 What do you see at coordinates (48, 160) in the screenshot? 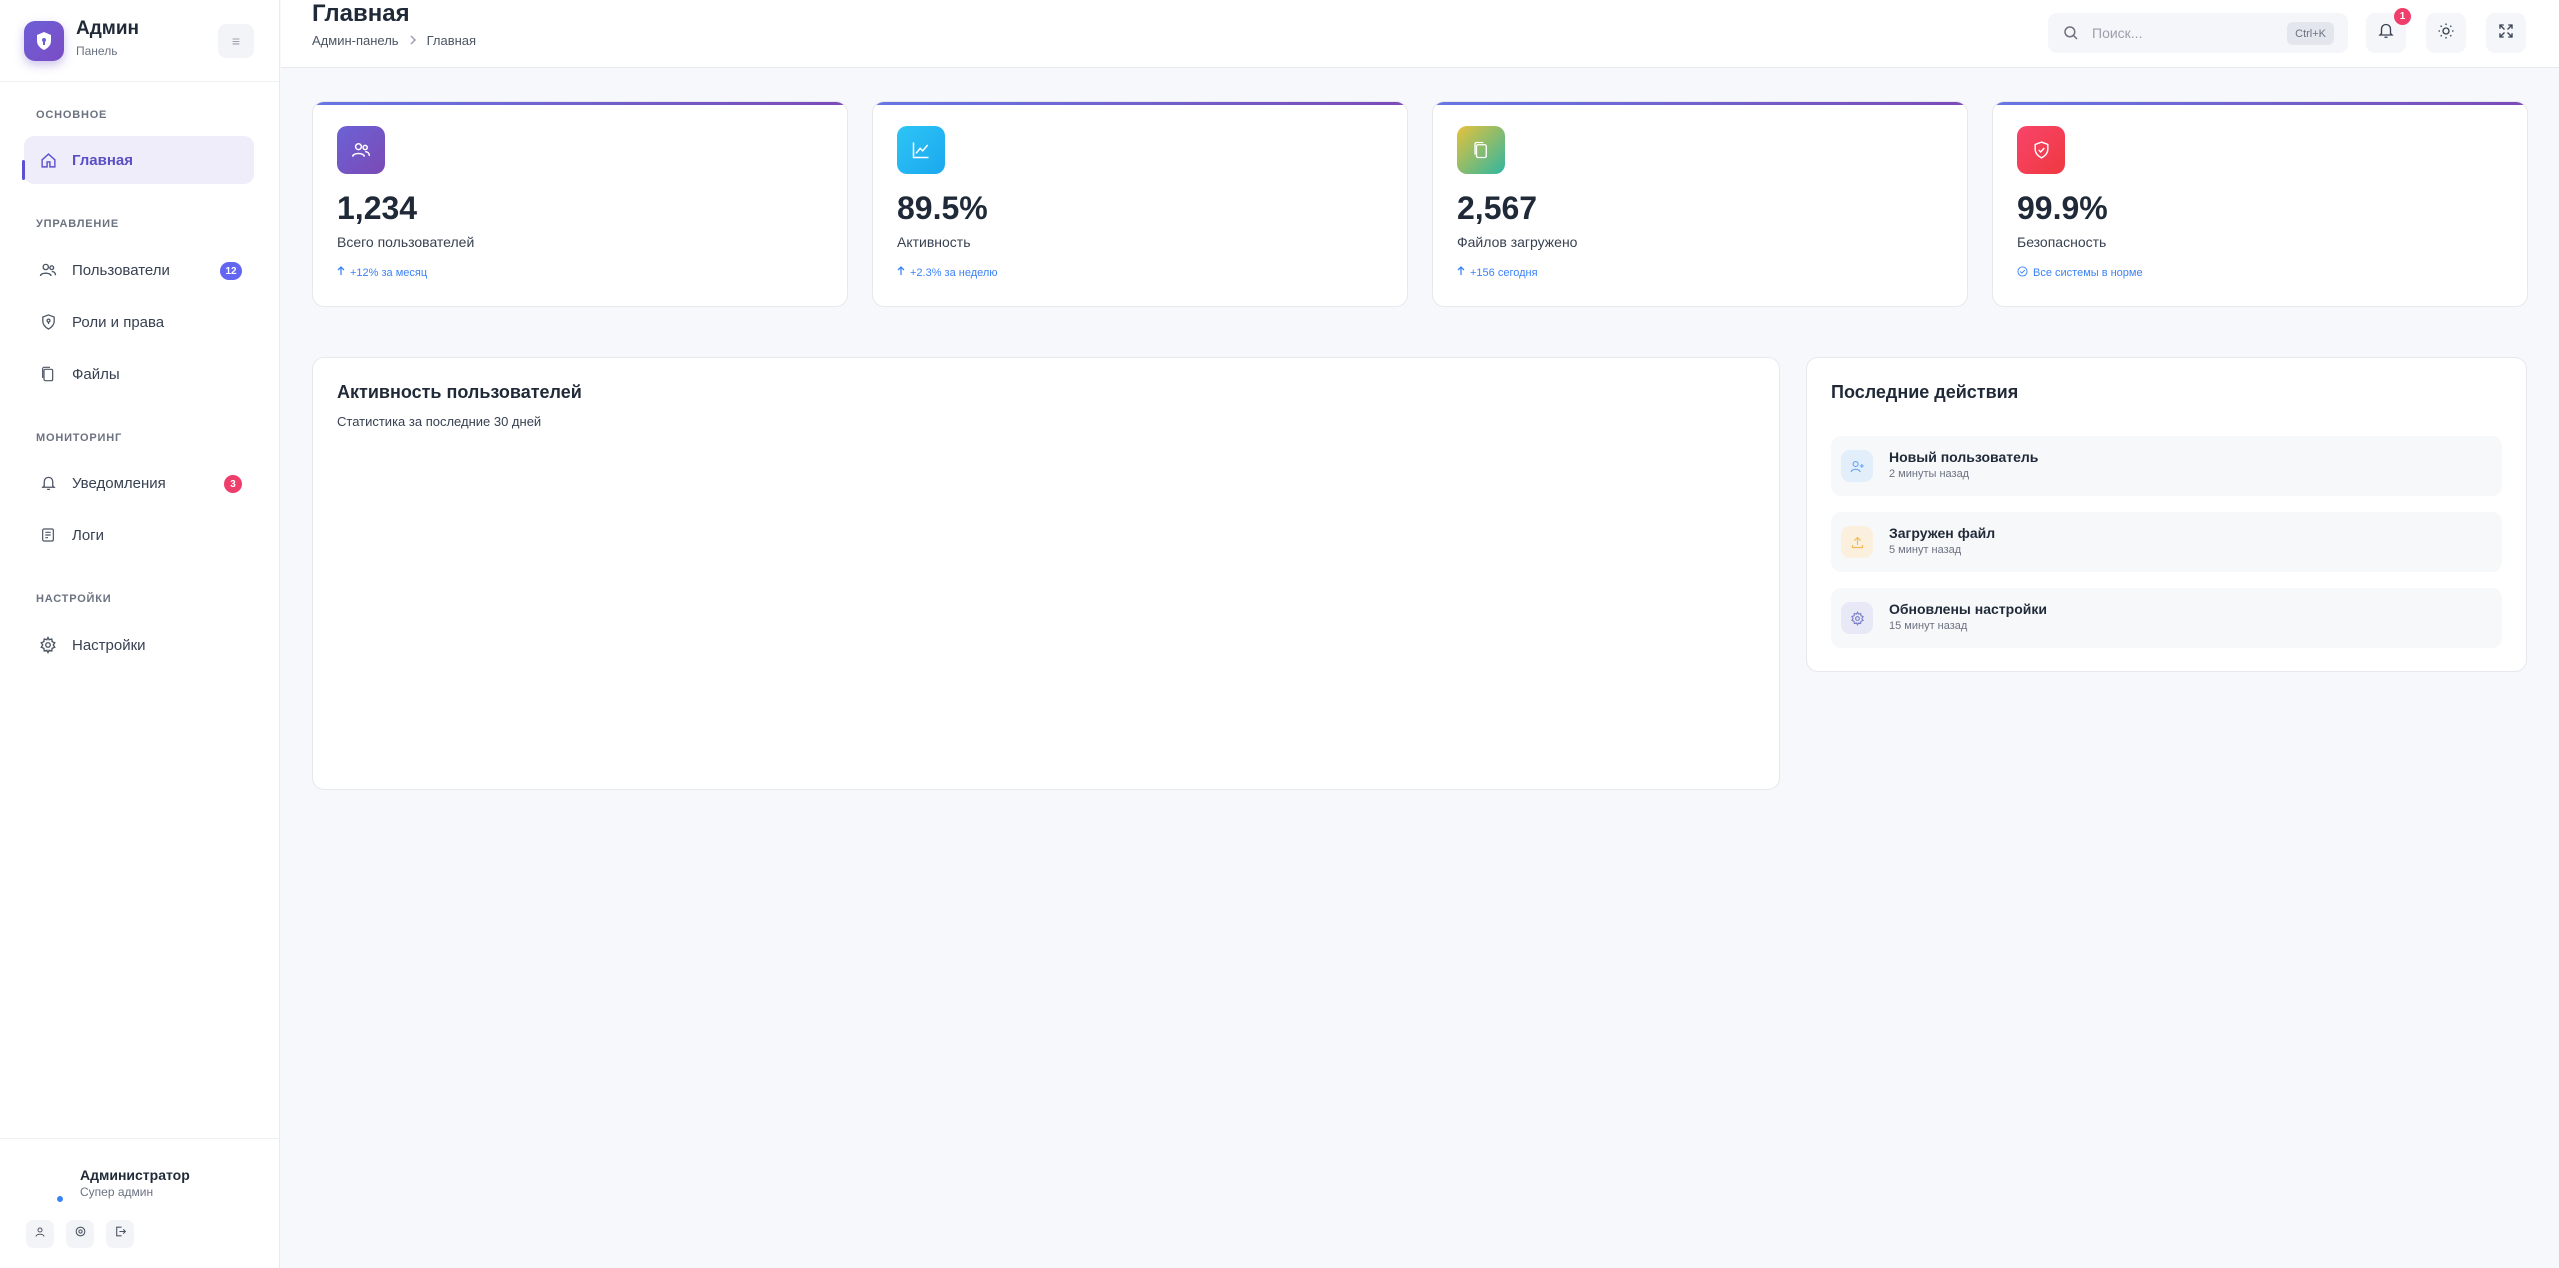
I see `home-icon` at bounding box center [48, 160].